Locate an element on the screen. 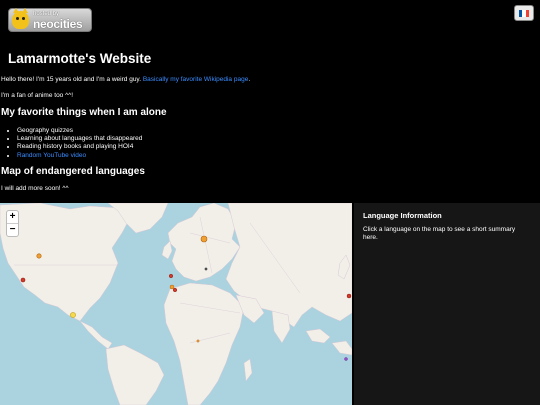  map-heading: Map of endangered languages is located at coordinates (73, 171).